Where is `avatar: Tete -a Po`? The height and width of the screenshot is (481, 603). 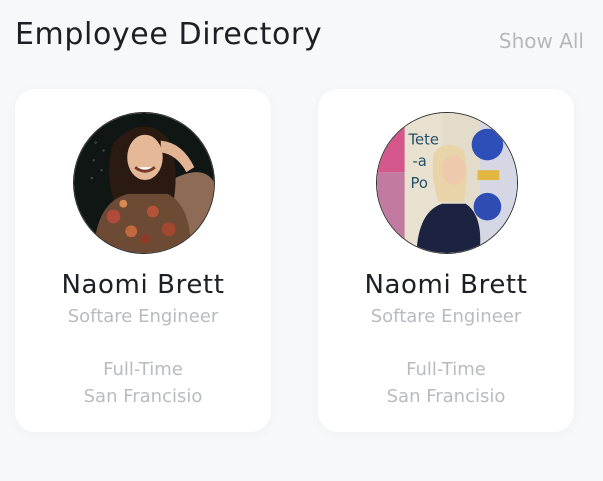
avatar: Tete -a Po is located at coordinates (447, 183).